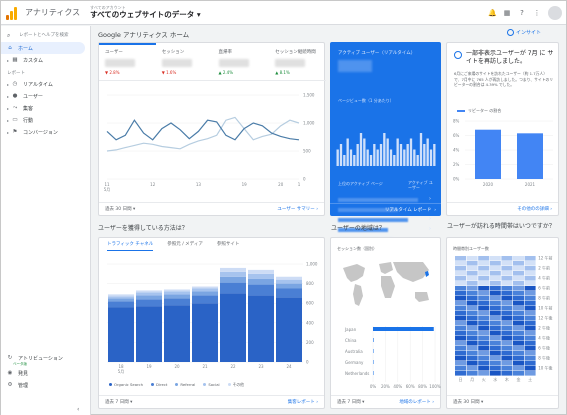 This screenshot has height=415, width=567. What do you see at coordinates (544, 358) in the screenshot?
I see `y-tick-label: 8 午後` at bounding box center [544, 358].